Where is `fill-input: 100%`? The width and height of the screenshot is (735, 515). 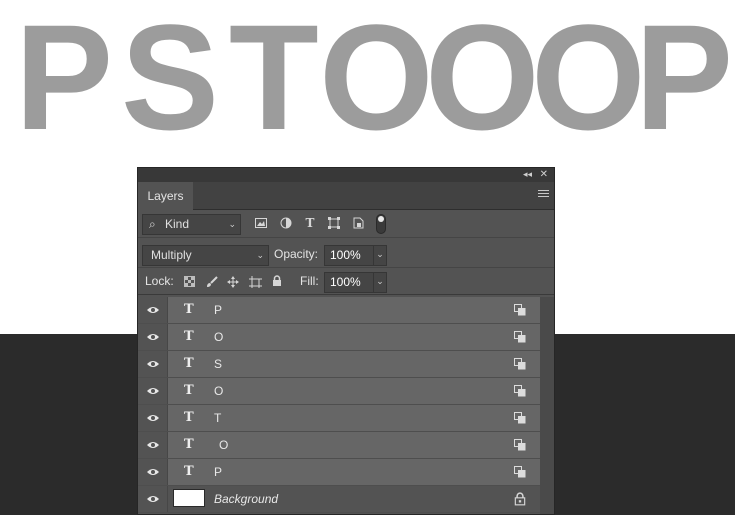
fill-input: 100% is located at coordinates (349, 282).